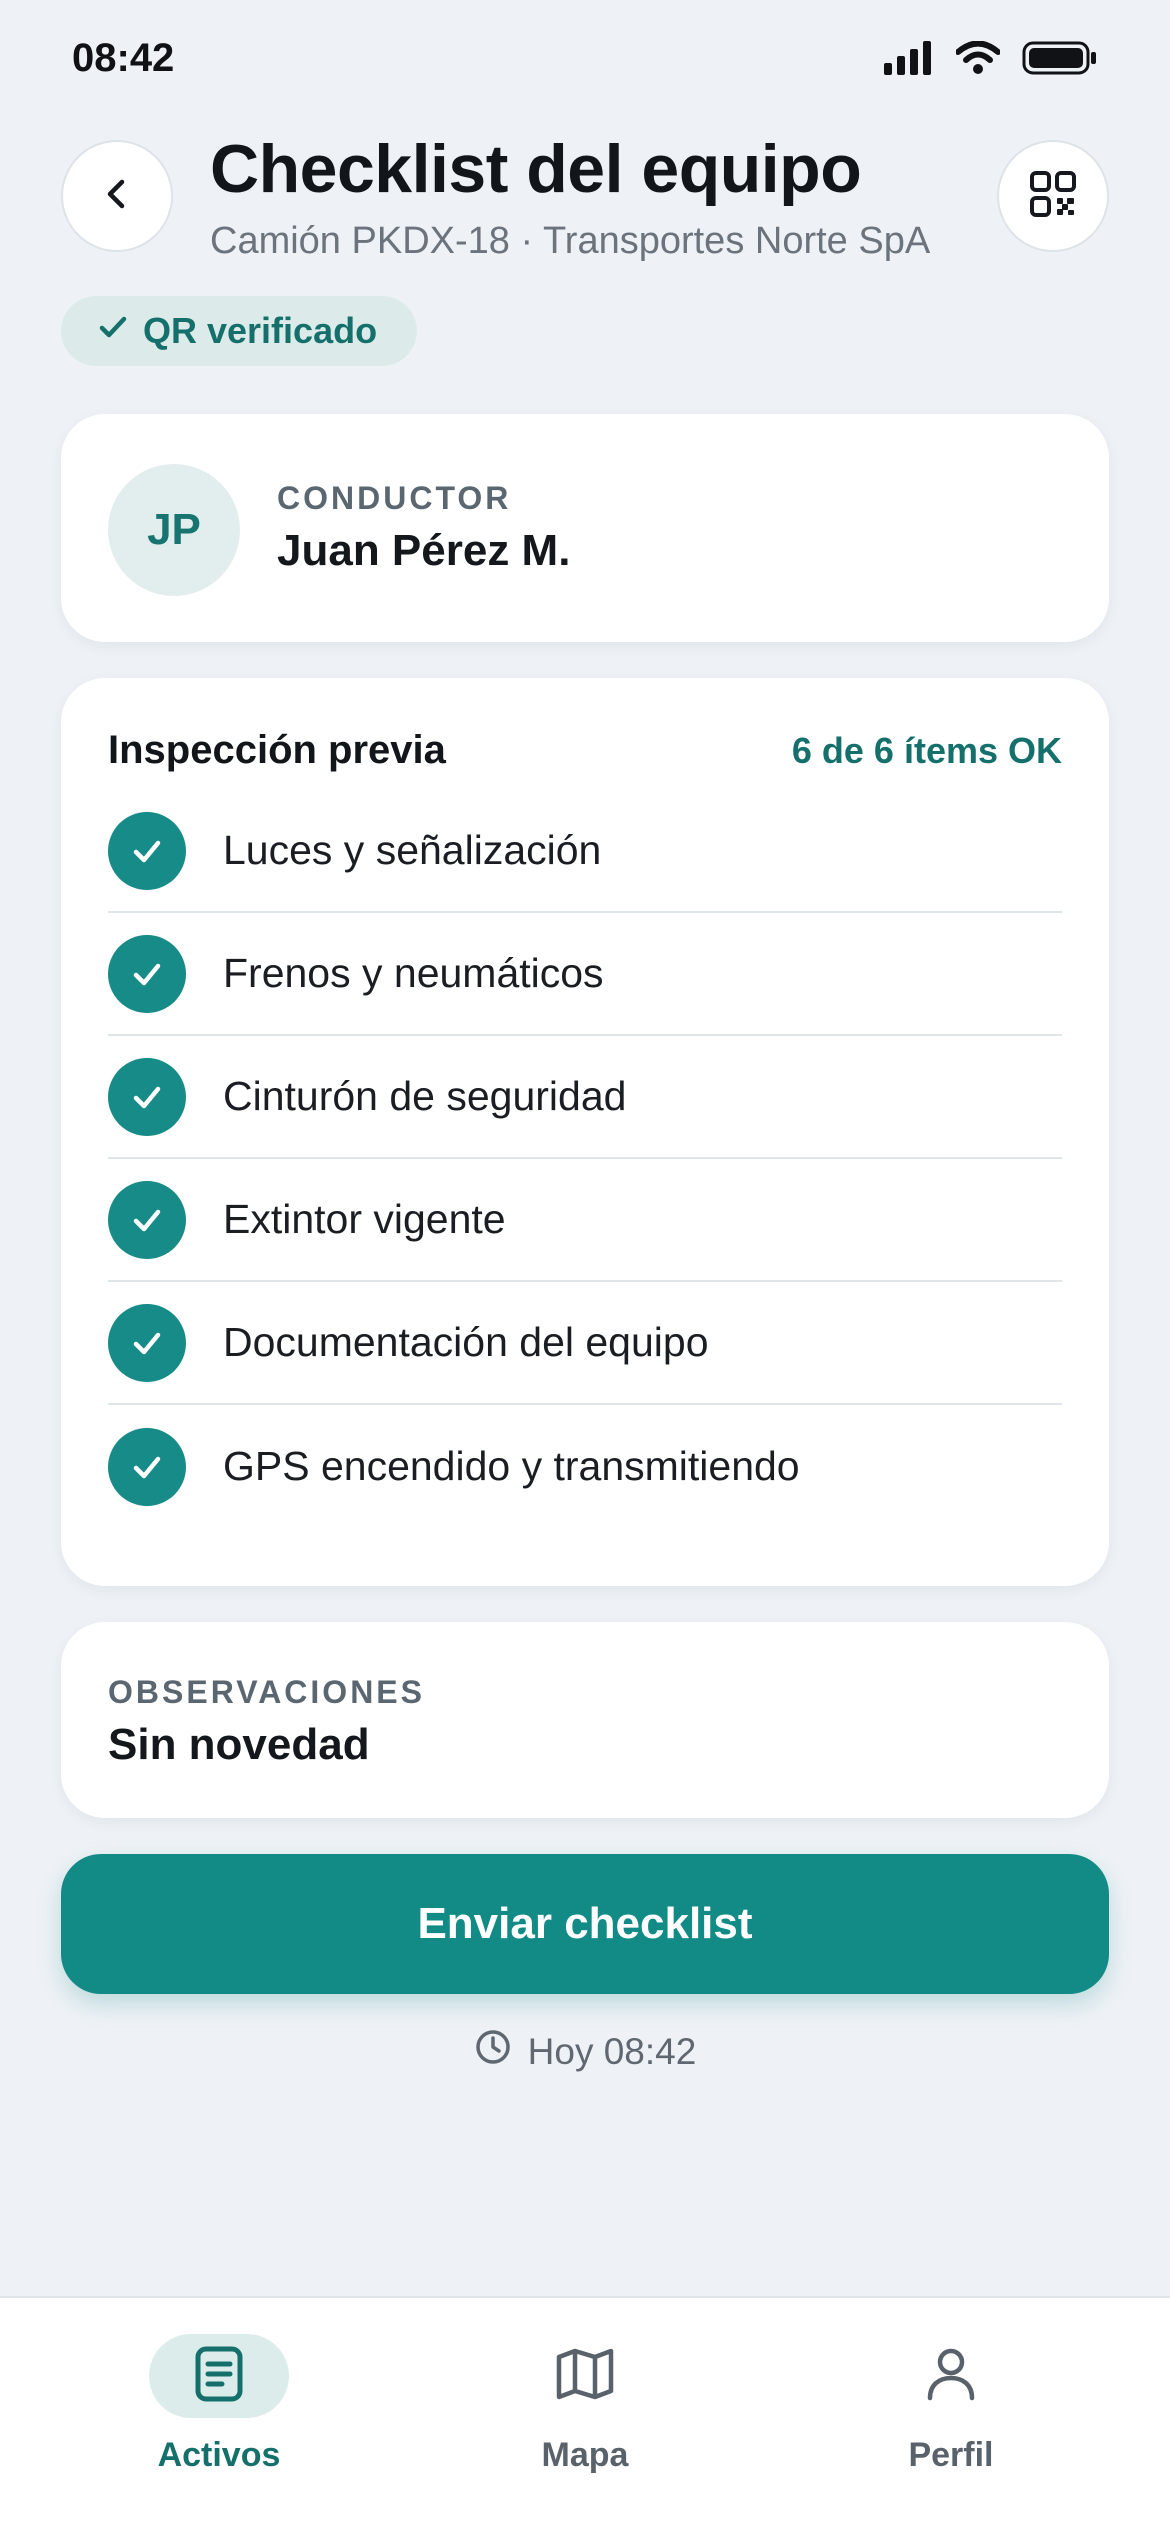 The height and width of the screenshot is (2532, 1170). What do you see at coordinates (413, 973) in the screenshot?
I see `checklist-item-label: Frenos y neumáticos` at bounding box center [413, 973].